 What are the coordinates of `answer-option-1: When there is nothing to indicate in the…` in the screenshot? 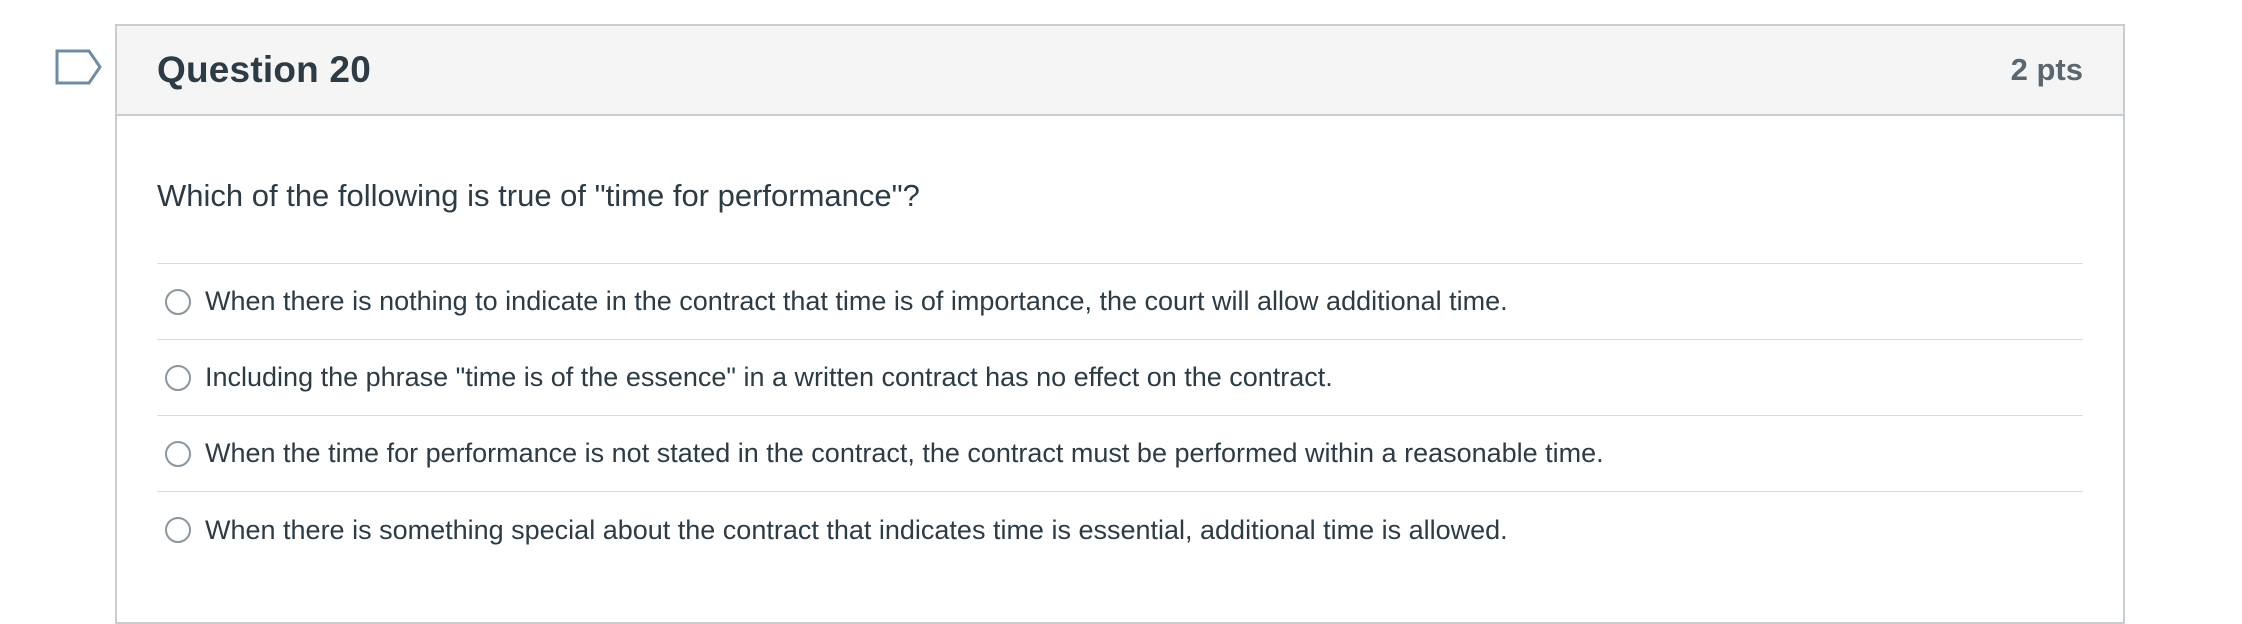 It's located at (1120, 302).